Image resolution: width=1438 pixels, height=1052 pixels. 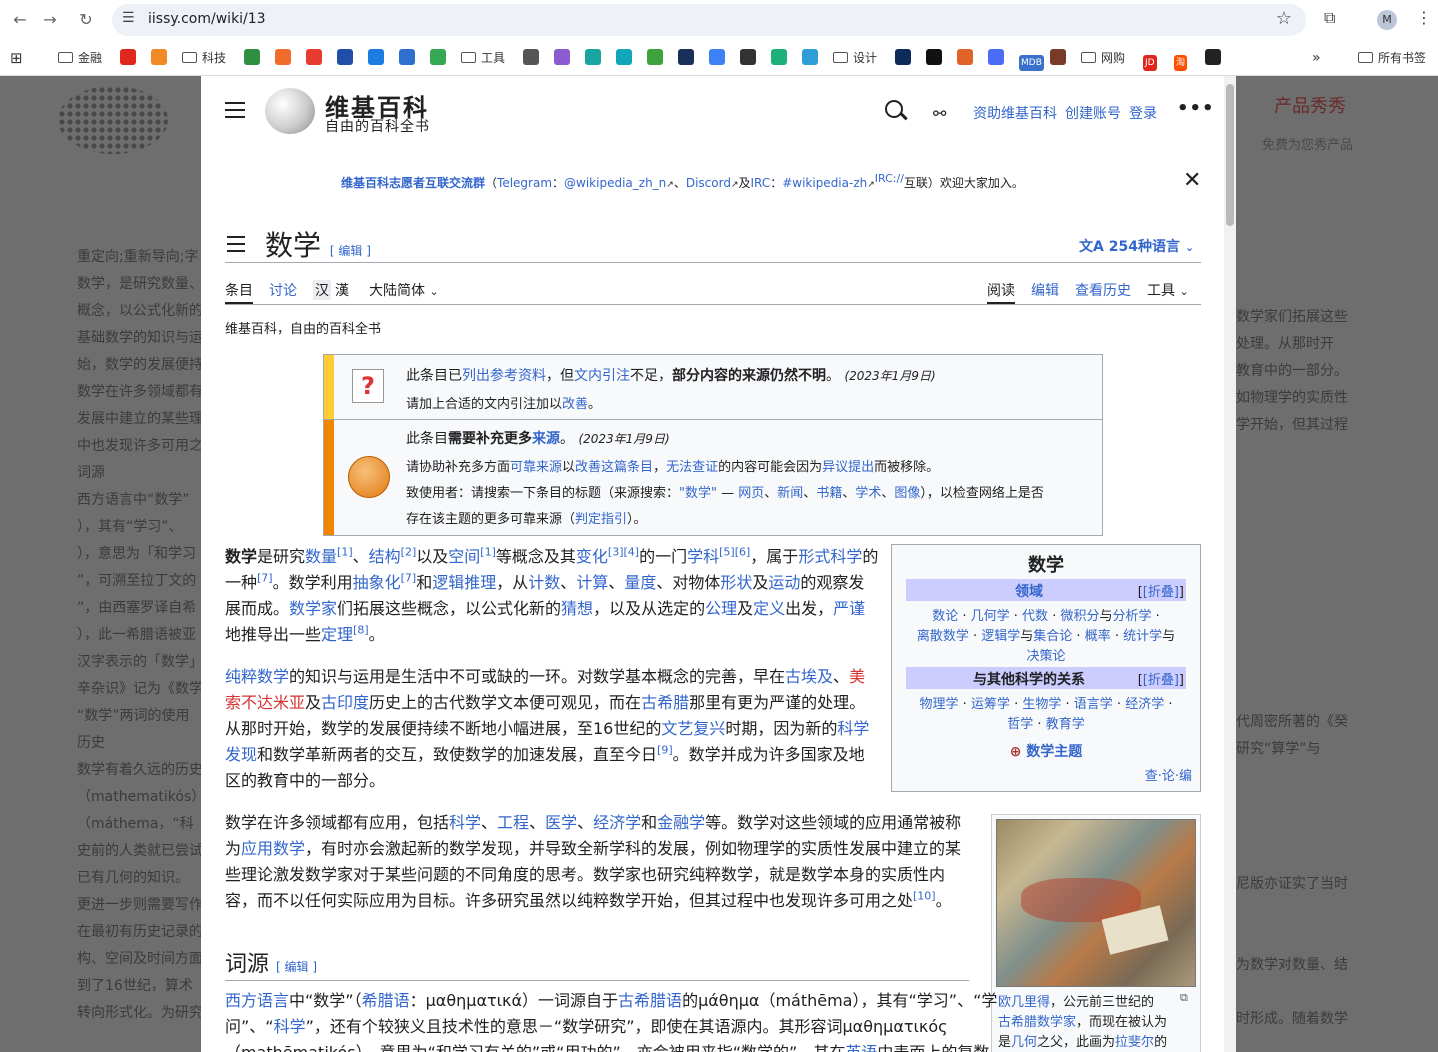 What do you see at coordinates (650, 1000) in the screenshot?
I see `wiki-link: 古希腊语` at bounding box center [650, 1000].